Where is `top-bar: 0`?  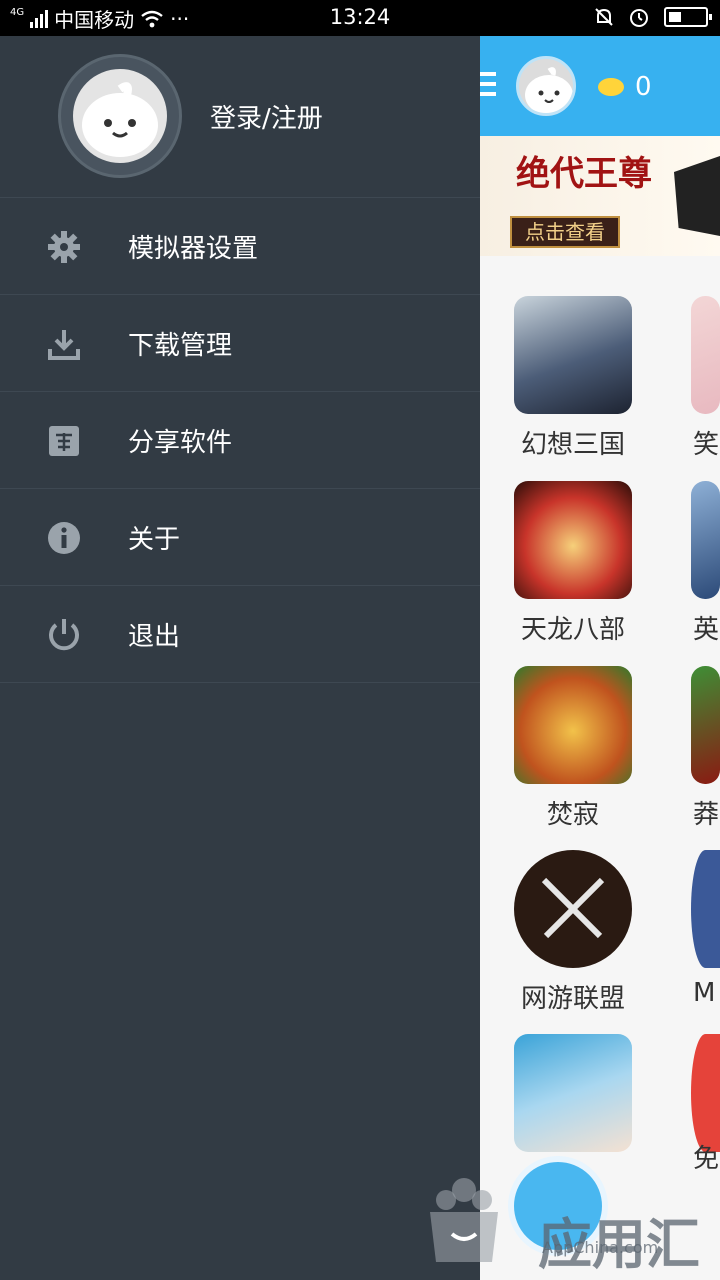
top-bar: 0 is located at coordinates (600, 86).